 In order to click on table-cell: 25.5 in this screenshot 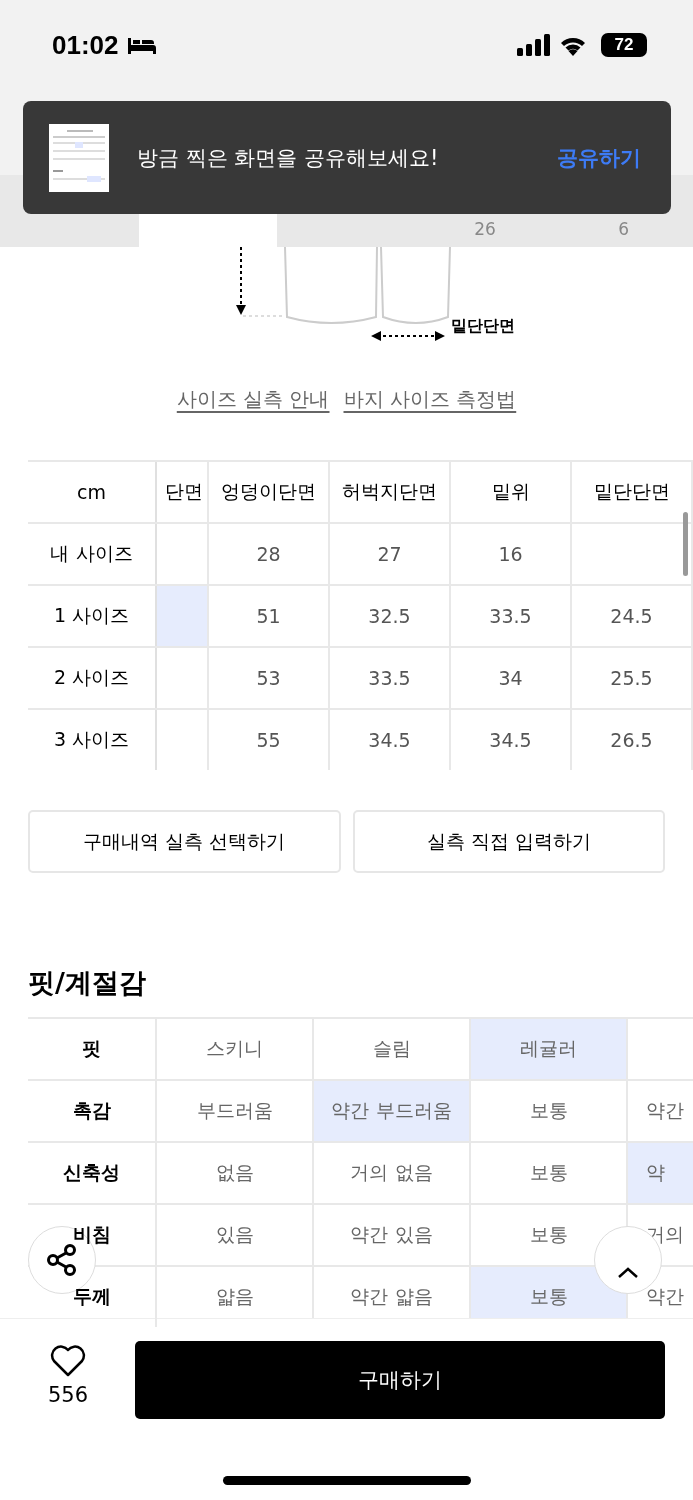, I will do `click(632, 678)`.